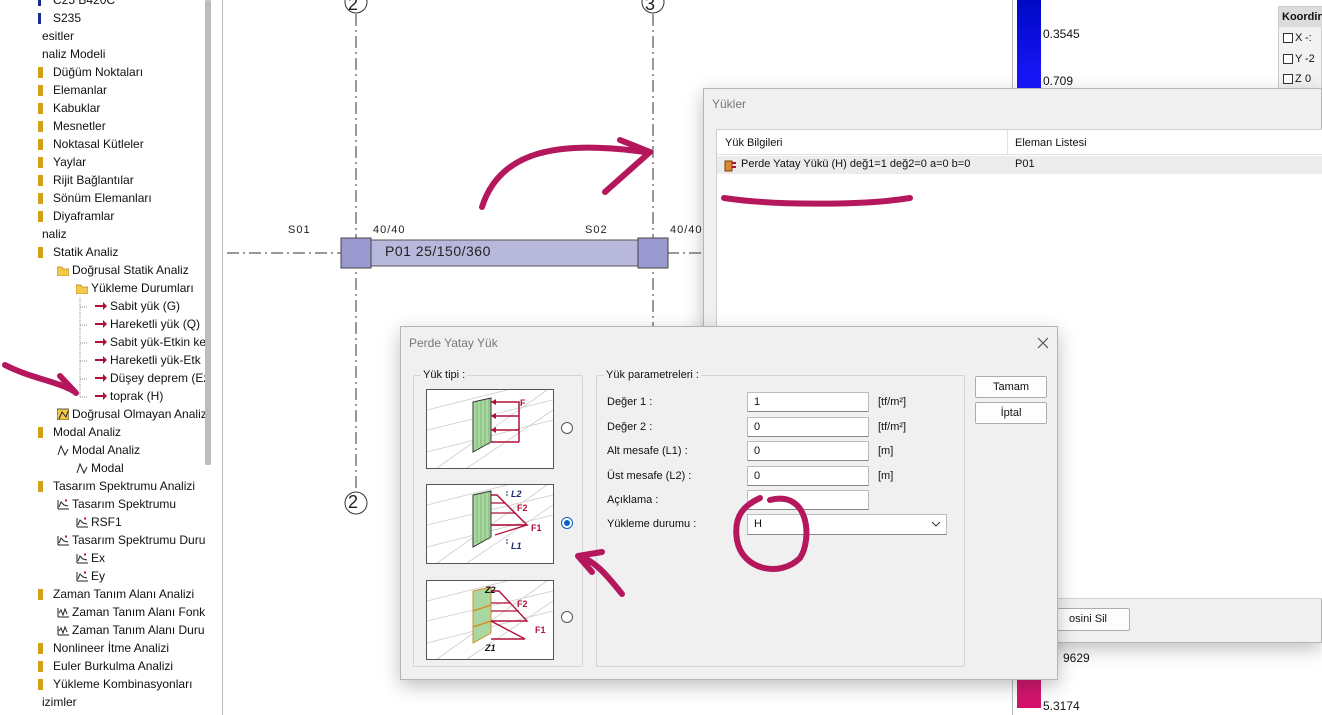 The width and height of the screenshot is (1322, 715). Describe the element at coordinates (808, 451) in the screenshot. I see `alt-mesafe-input: 0` at that location.